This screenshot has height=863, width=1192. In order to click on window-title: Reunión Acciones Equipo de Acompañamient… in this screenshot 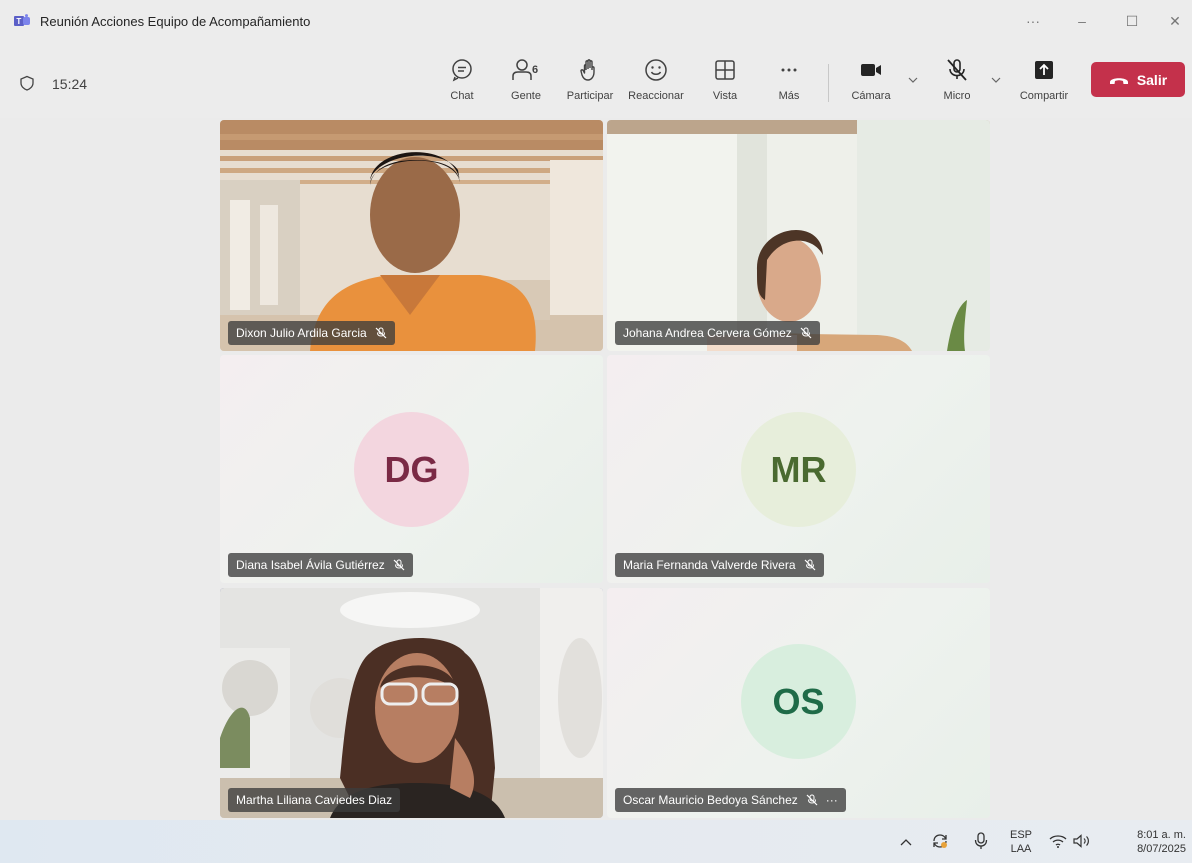, I will do `click(175, 21)`.